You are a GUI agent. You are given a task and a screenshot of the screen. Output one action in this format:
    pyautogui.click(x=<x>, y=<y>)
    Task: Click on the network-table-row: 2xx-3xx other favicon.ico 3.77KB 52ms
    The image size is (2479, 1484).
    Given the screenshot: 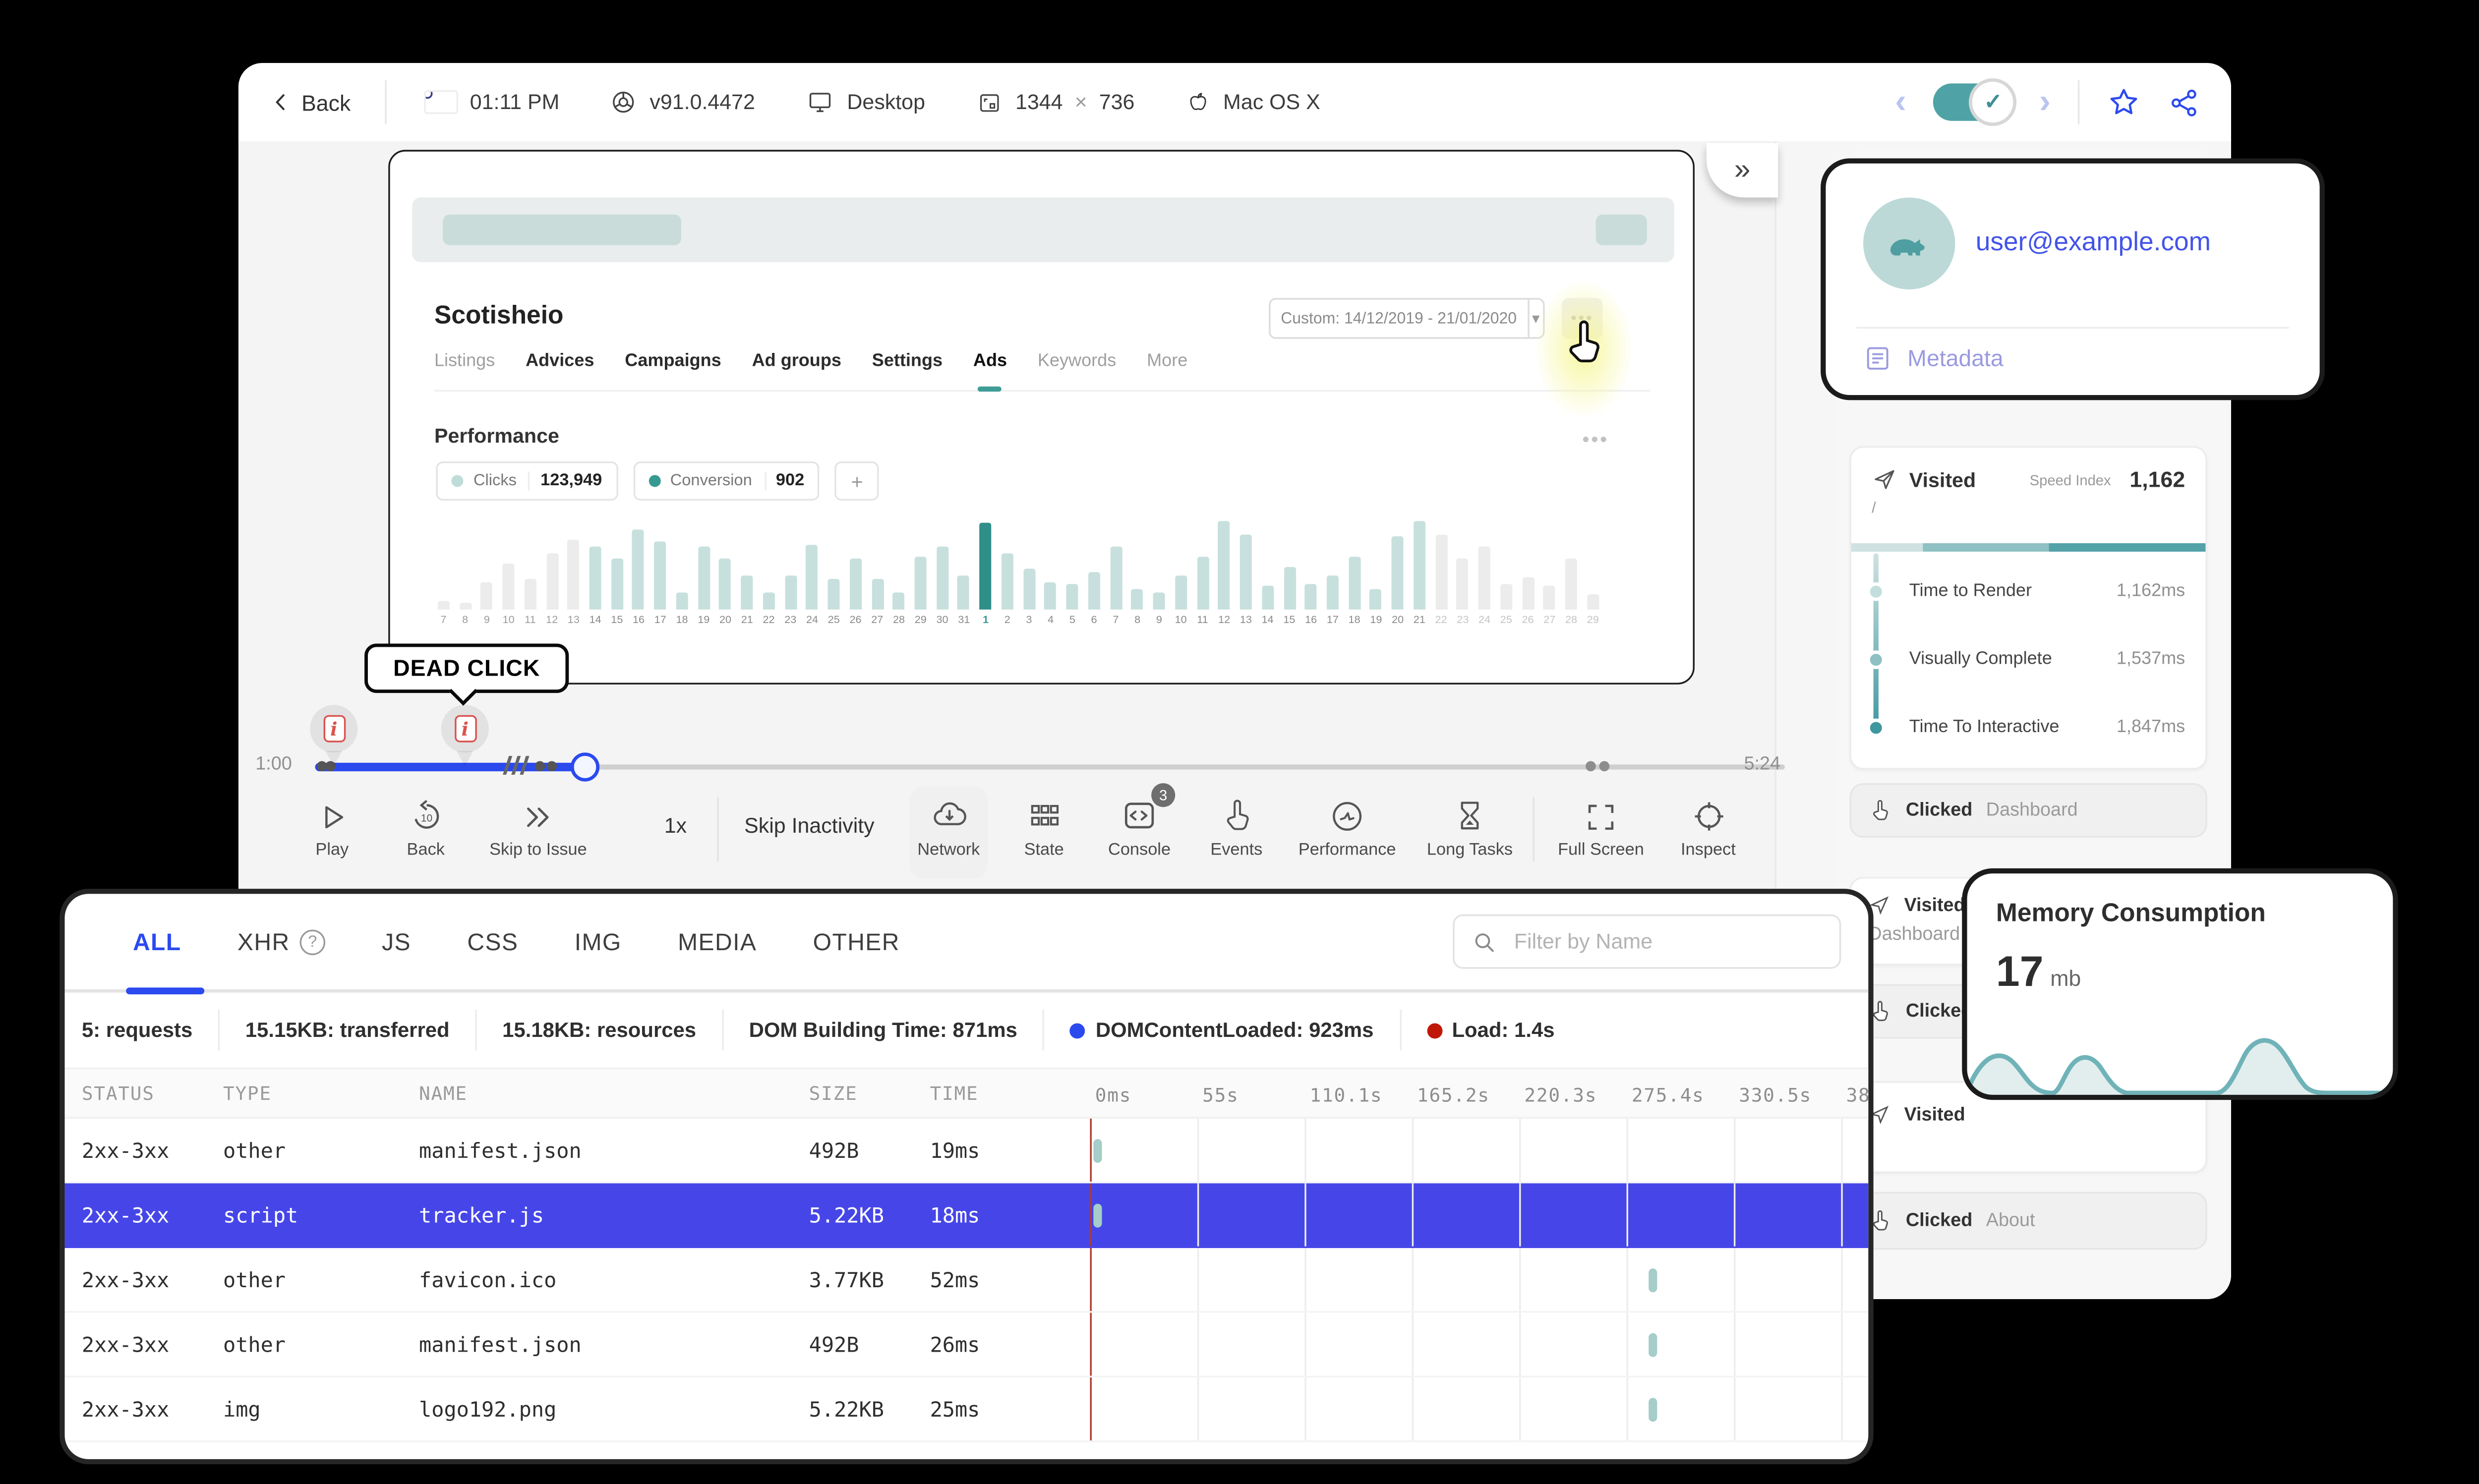 What is the action you would take?
    pyautogui.click(x=967, y=1280)
    